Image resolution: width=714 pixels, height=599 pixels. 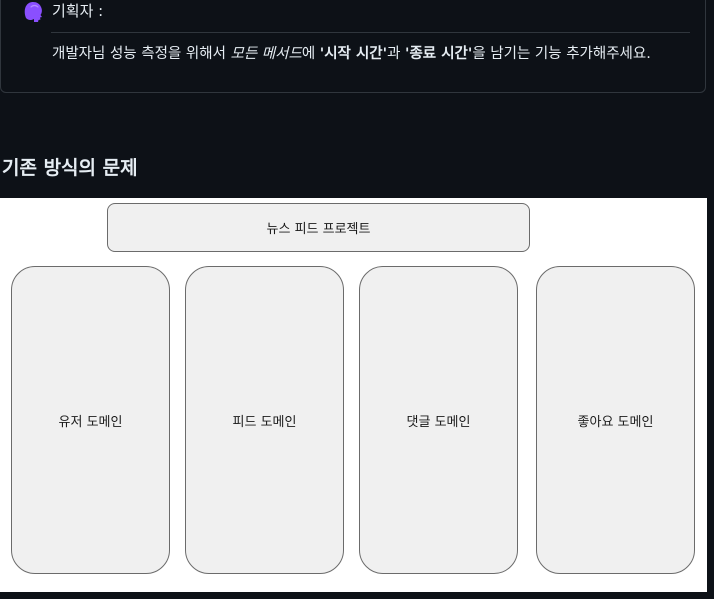 I want to click on domain-box-like: 좋아요 도메인, so click(x=615, y=420).